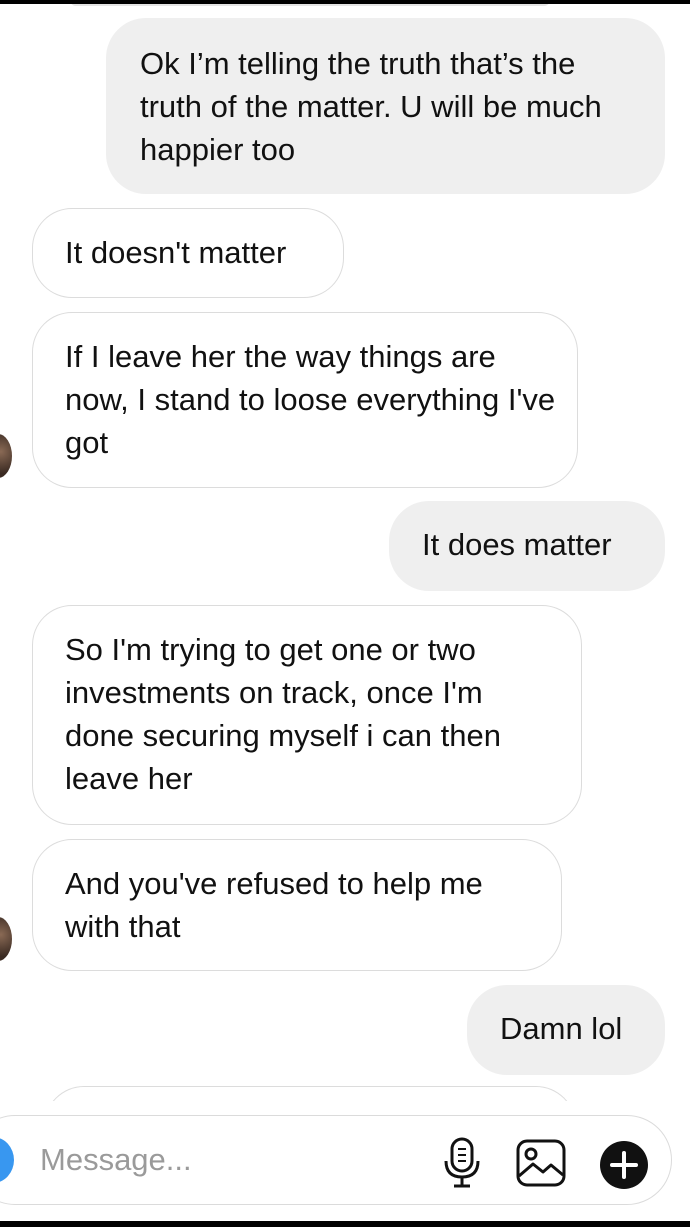  I want to click on message-text: It does matter, so click(517, 544).